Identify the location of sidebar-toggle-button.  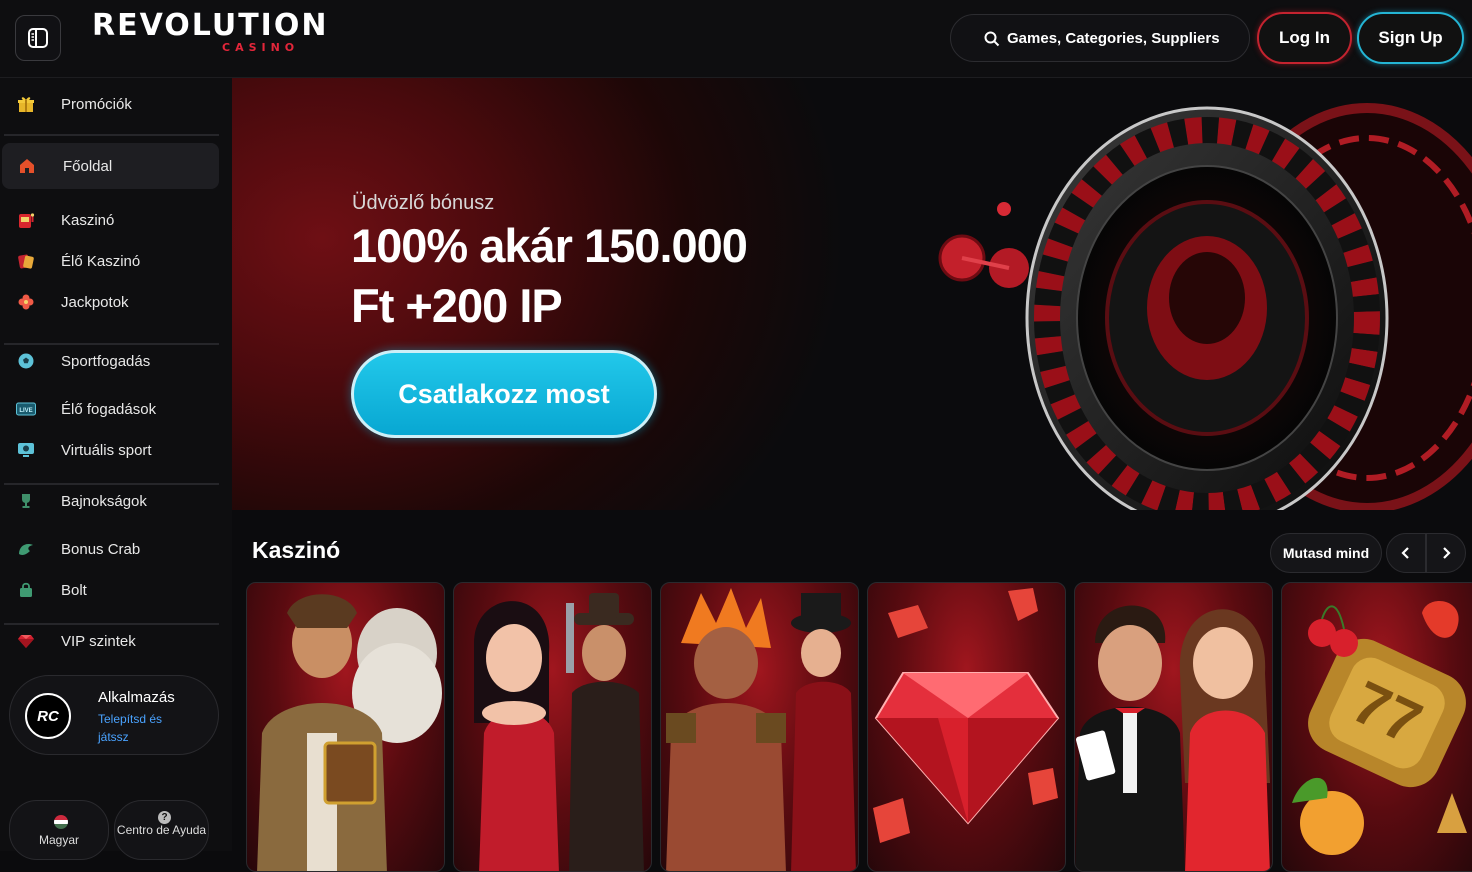
(38, 38).